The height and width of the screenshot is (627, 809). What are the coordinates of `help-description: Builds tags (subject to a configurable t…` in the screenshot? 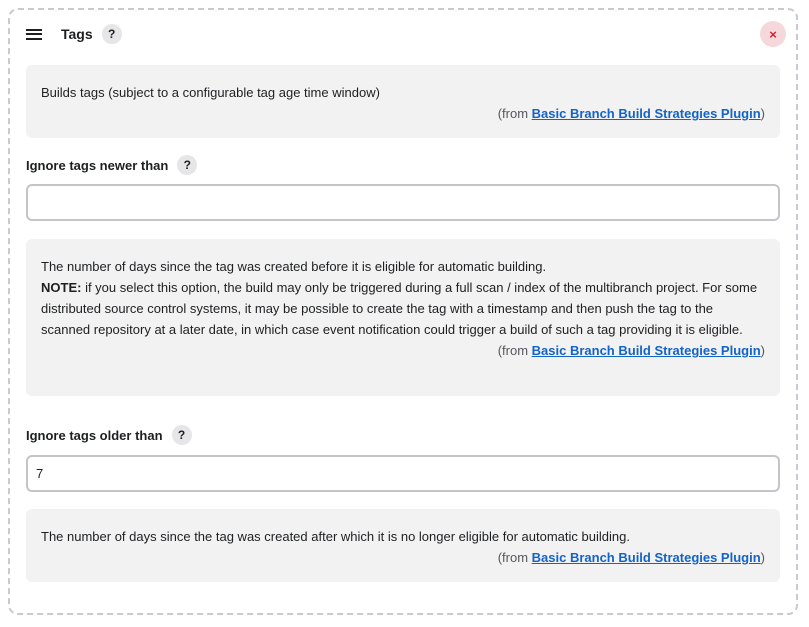 It's located at (210, 92).